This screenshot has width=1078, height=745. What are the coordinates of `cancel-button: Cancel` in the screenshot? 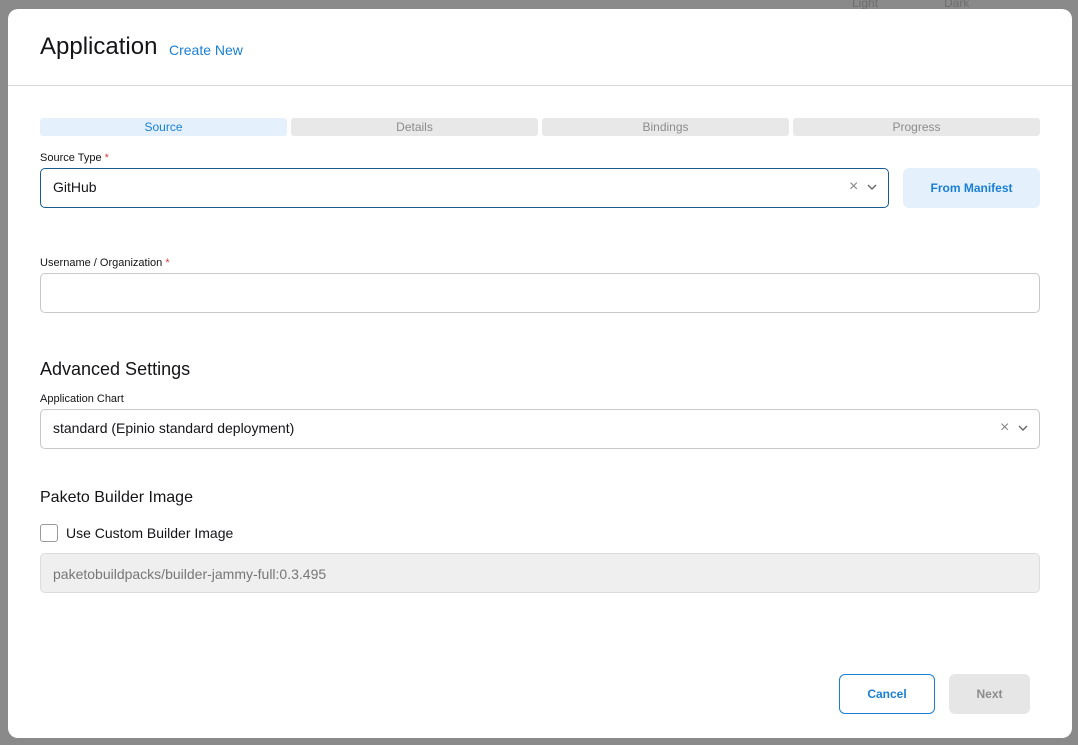 It's located at (887, 694).